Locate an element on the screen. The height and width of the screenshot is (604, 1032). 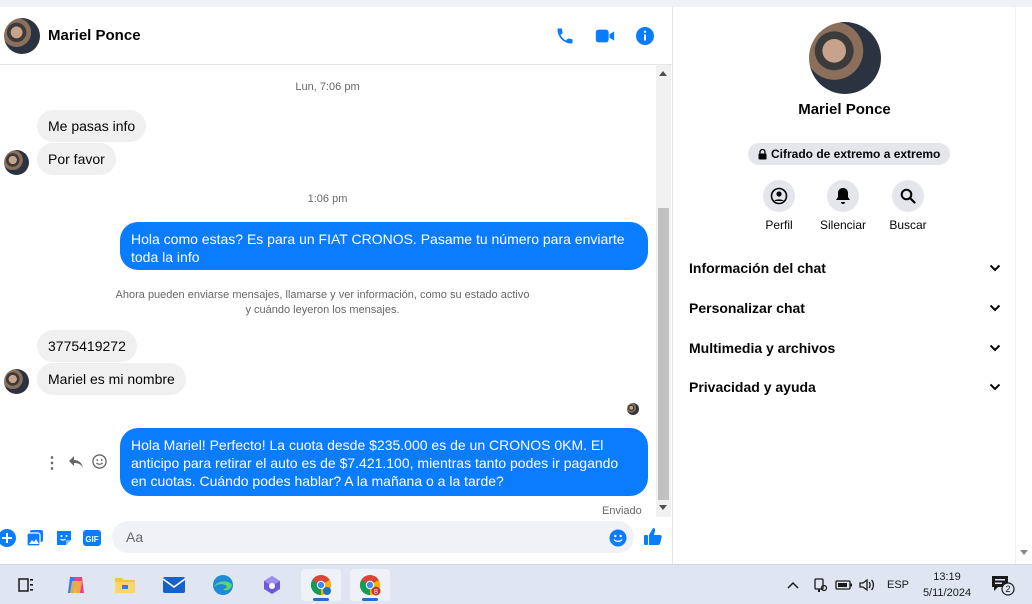
search-action: Buscar is located at coordinates (908, 206).